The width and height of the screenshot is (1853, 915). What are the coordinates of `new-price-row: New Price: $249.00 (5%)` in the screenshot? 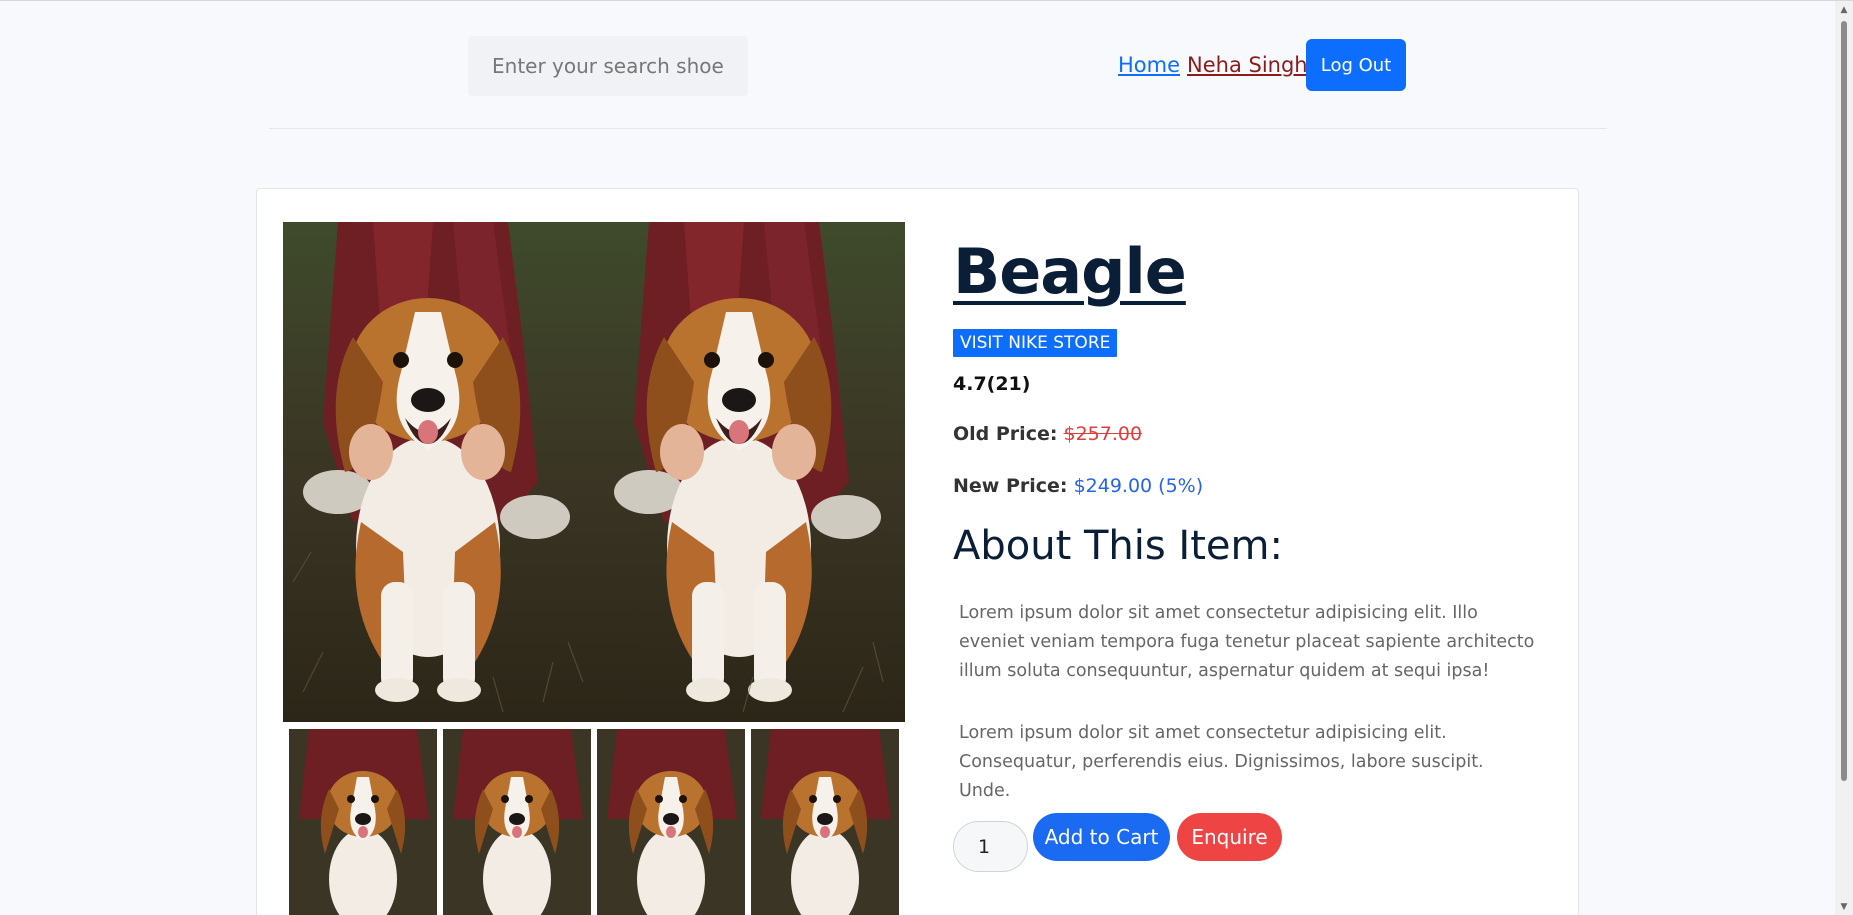 It's located at (1078, 486).